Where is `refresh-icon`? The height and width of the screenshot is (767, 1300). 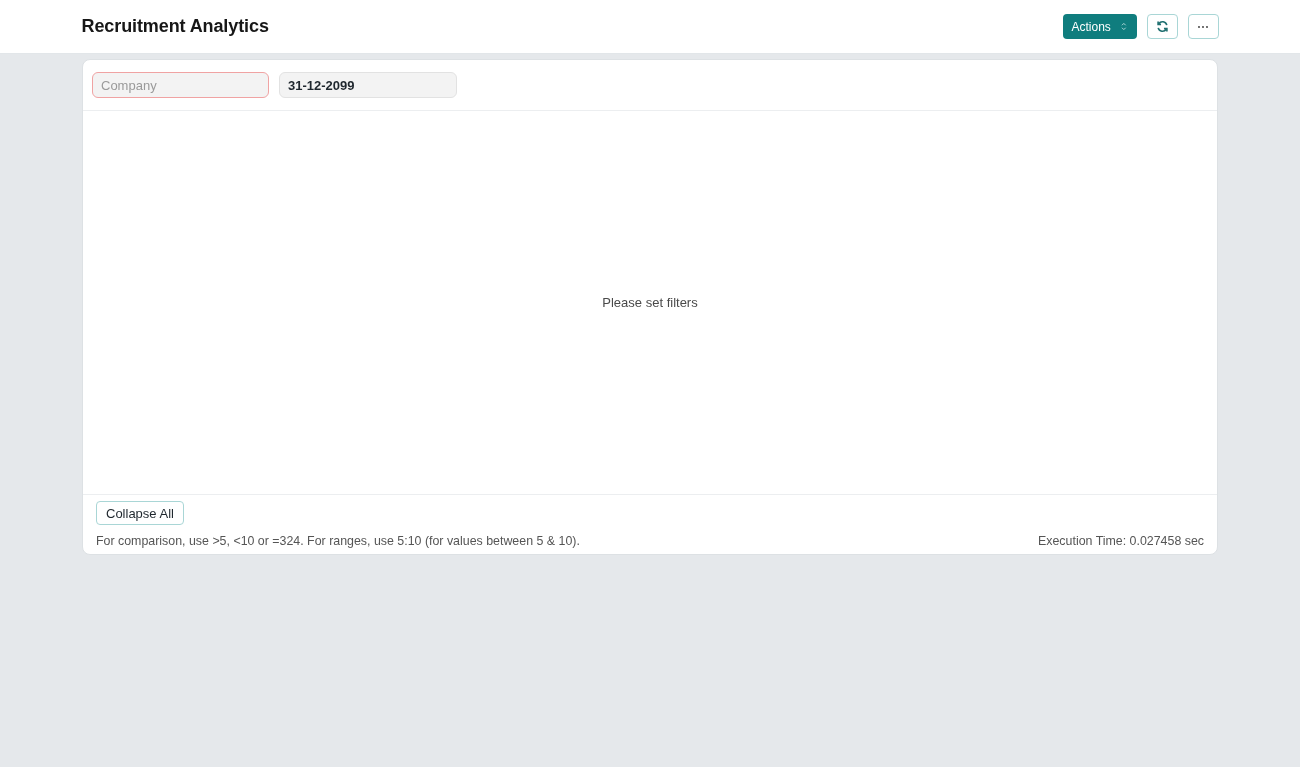
refresh-icon is located at coordinates (1162, 26).